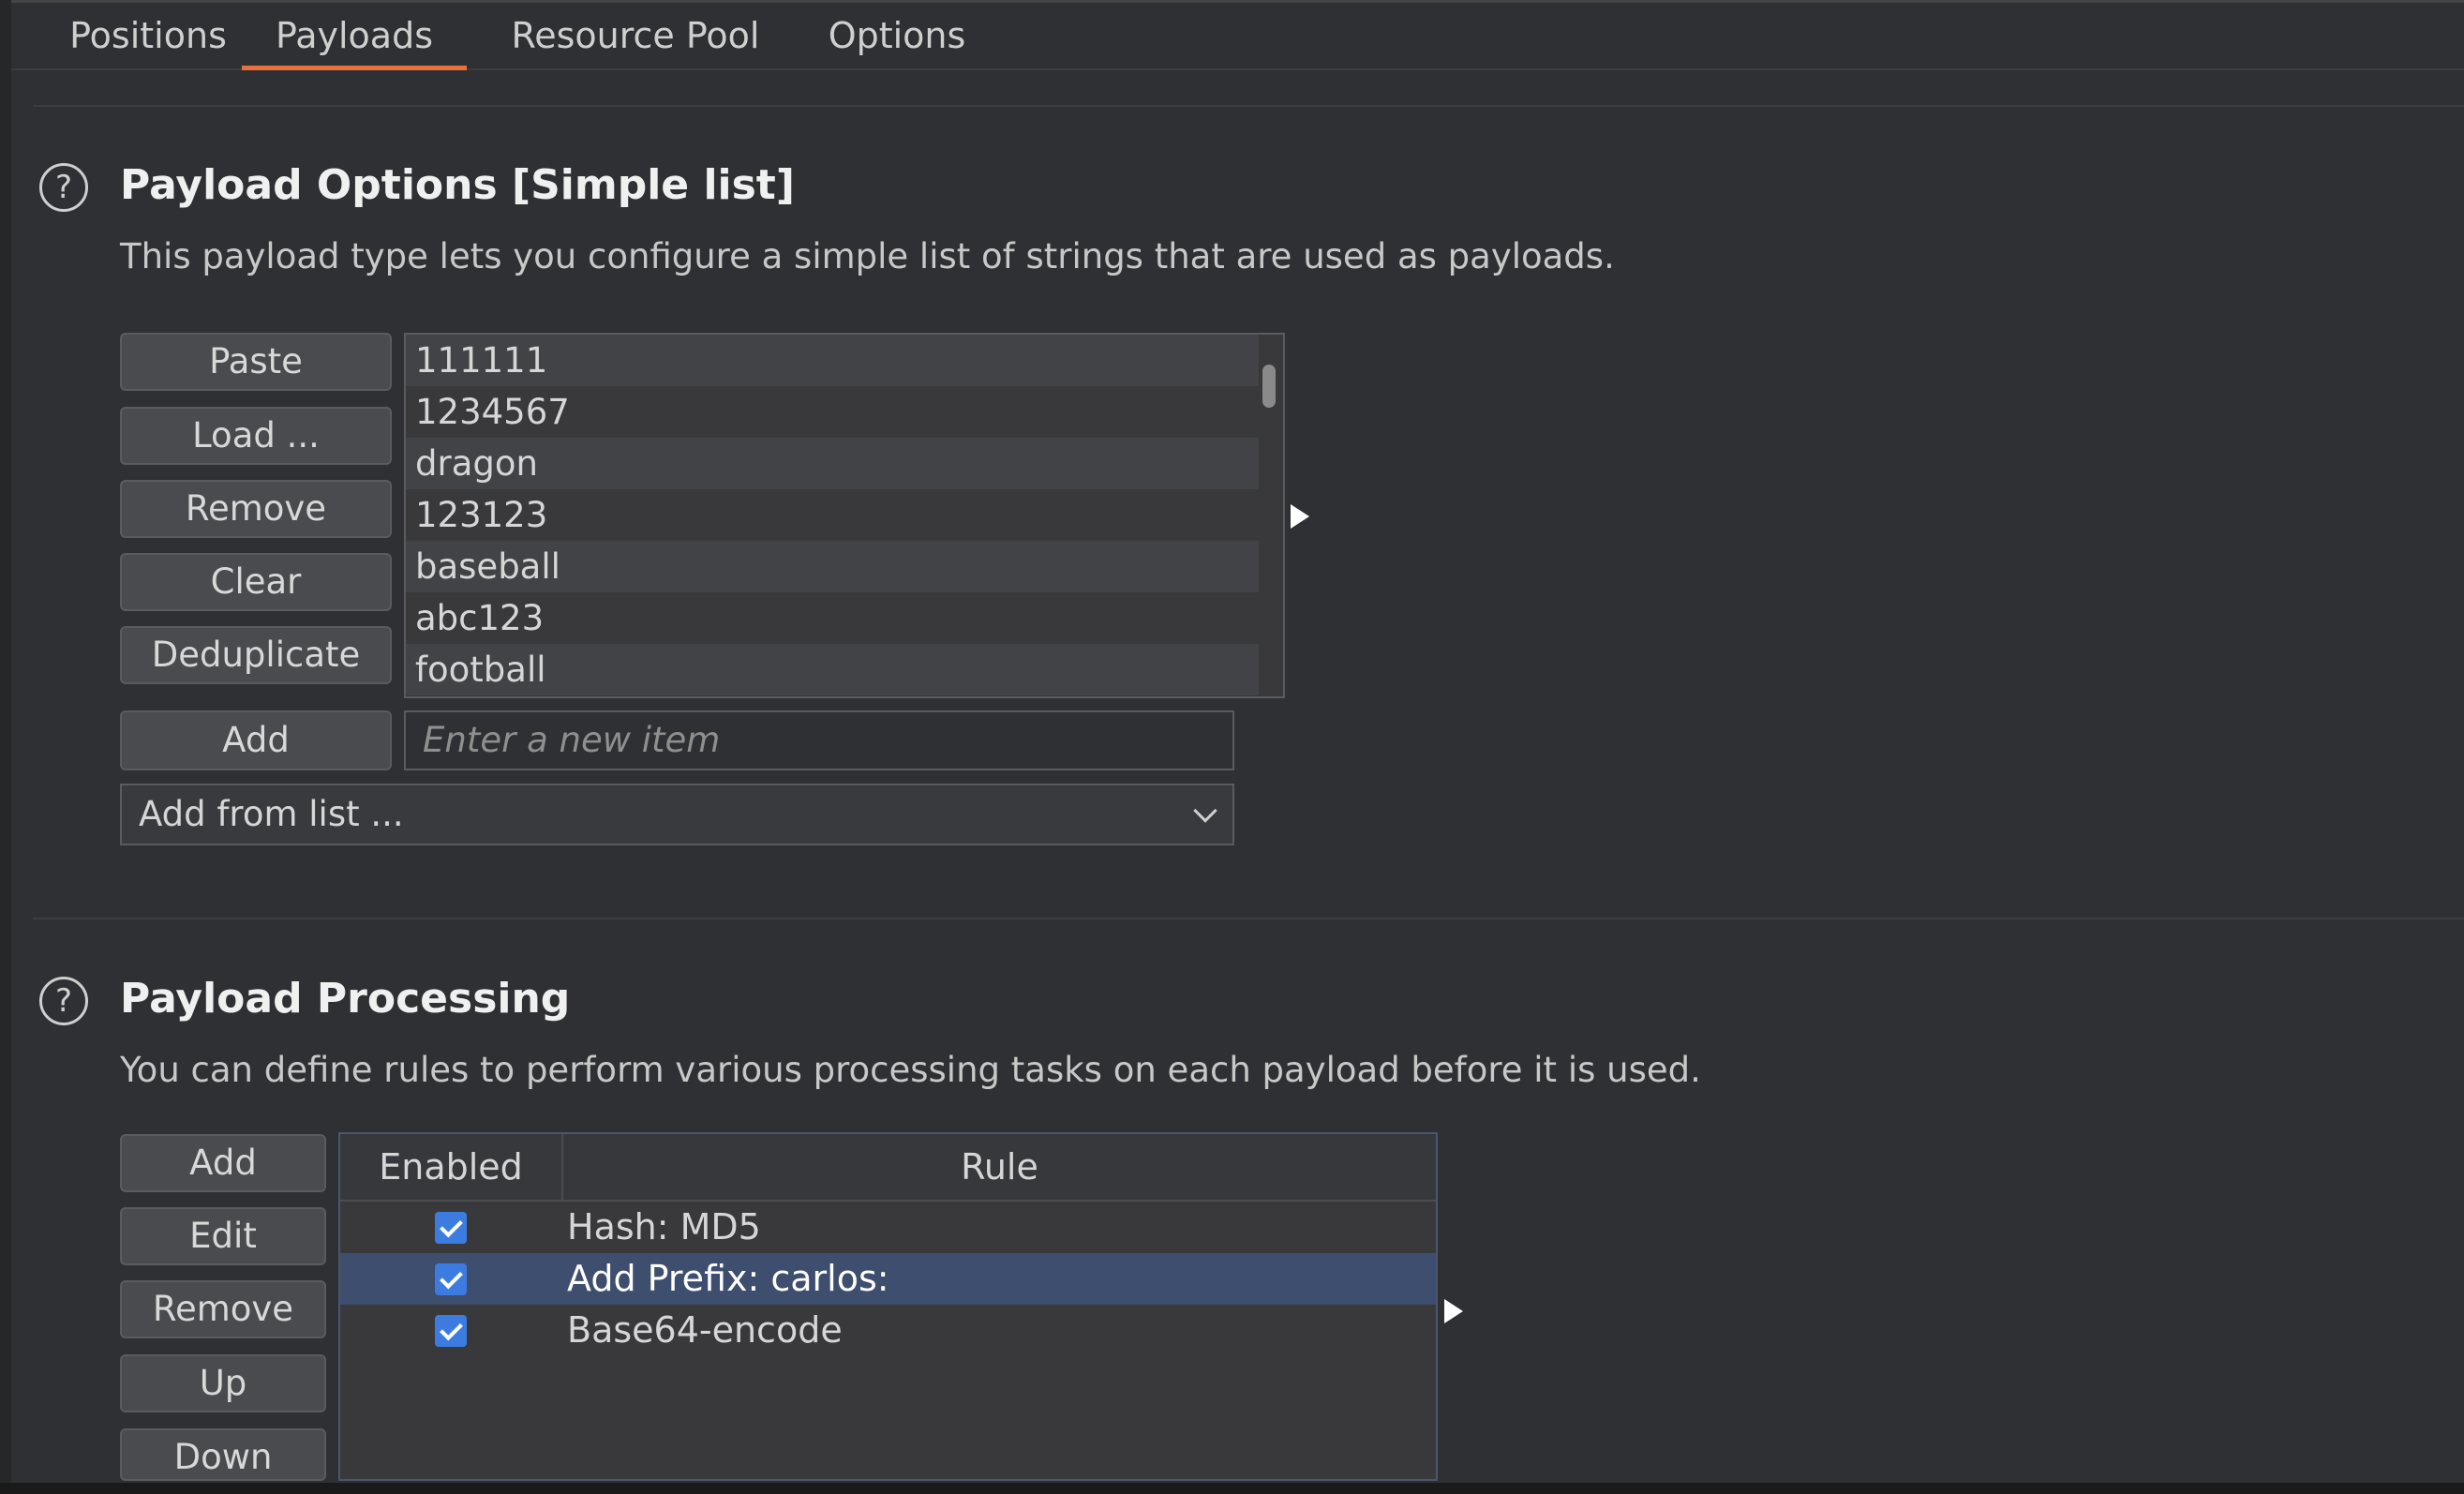 The image size is (2464, 1494). I want to click on tab-bar: Positions Payloads Resource Pool Options, so click(1237, 36).